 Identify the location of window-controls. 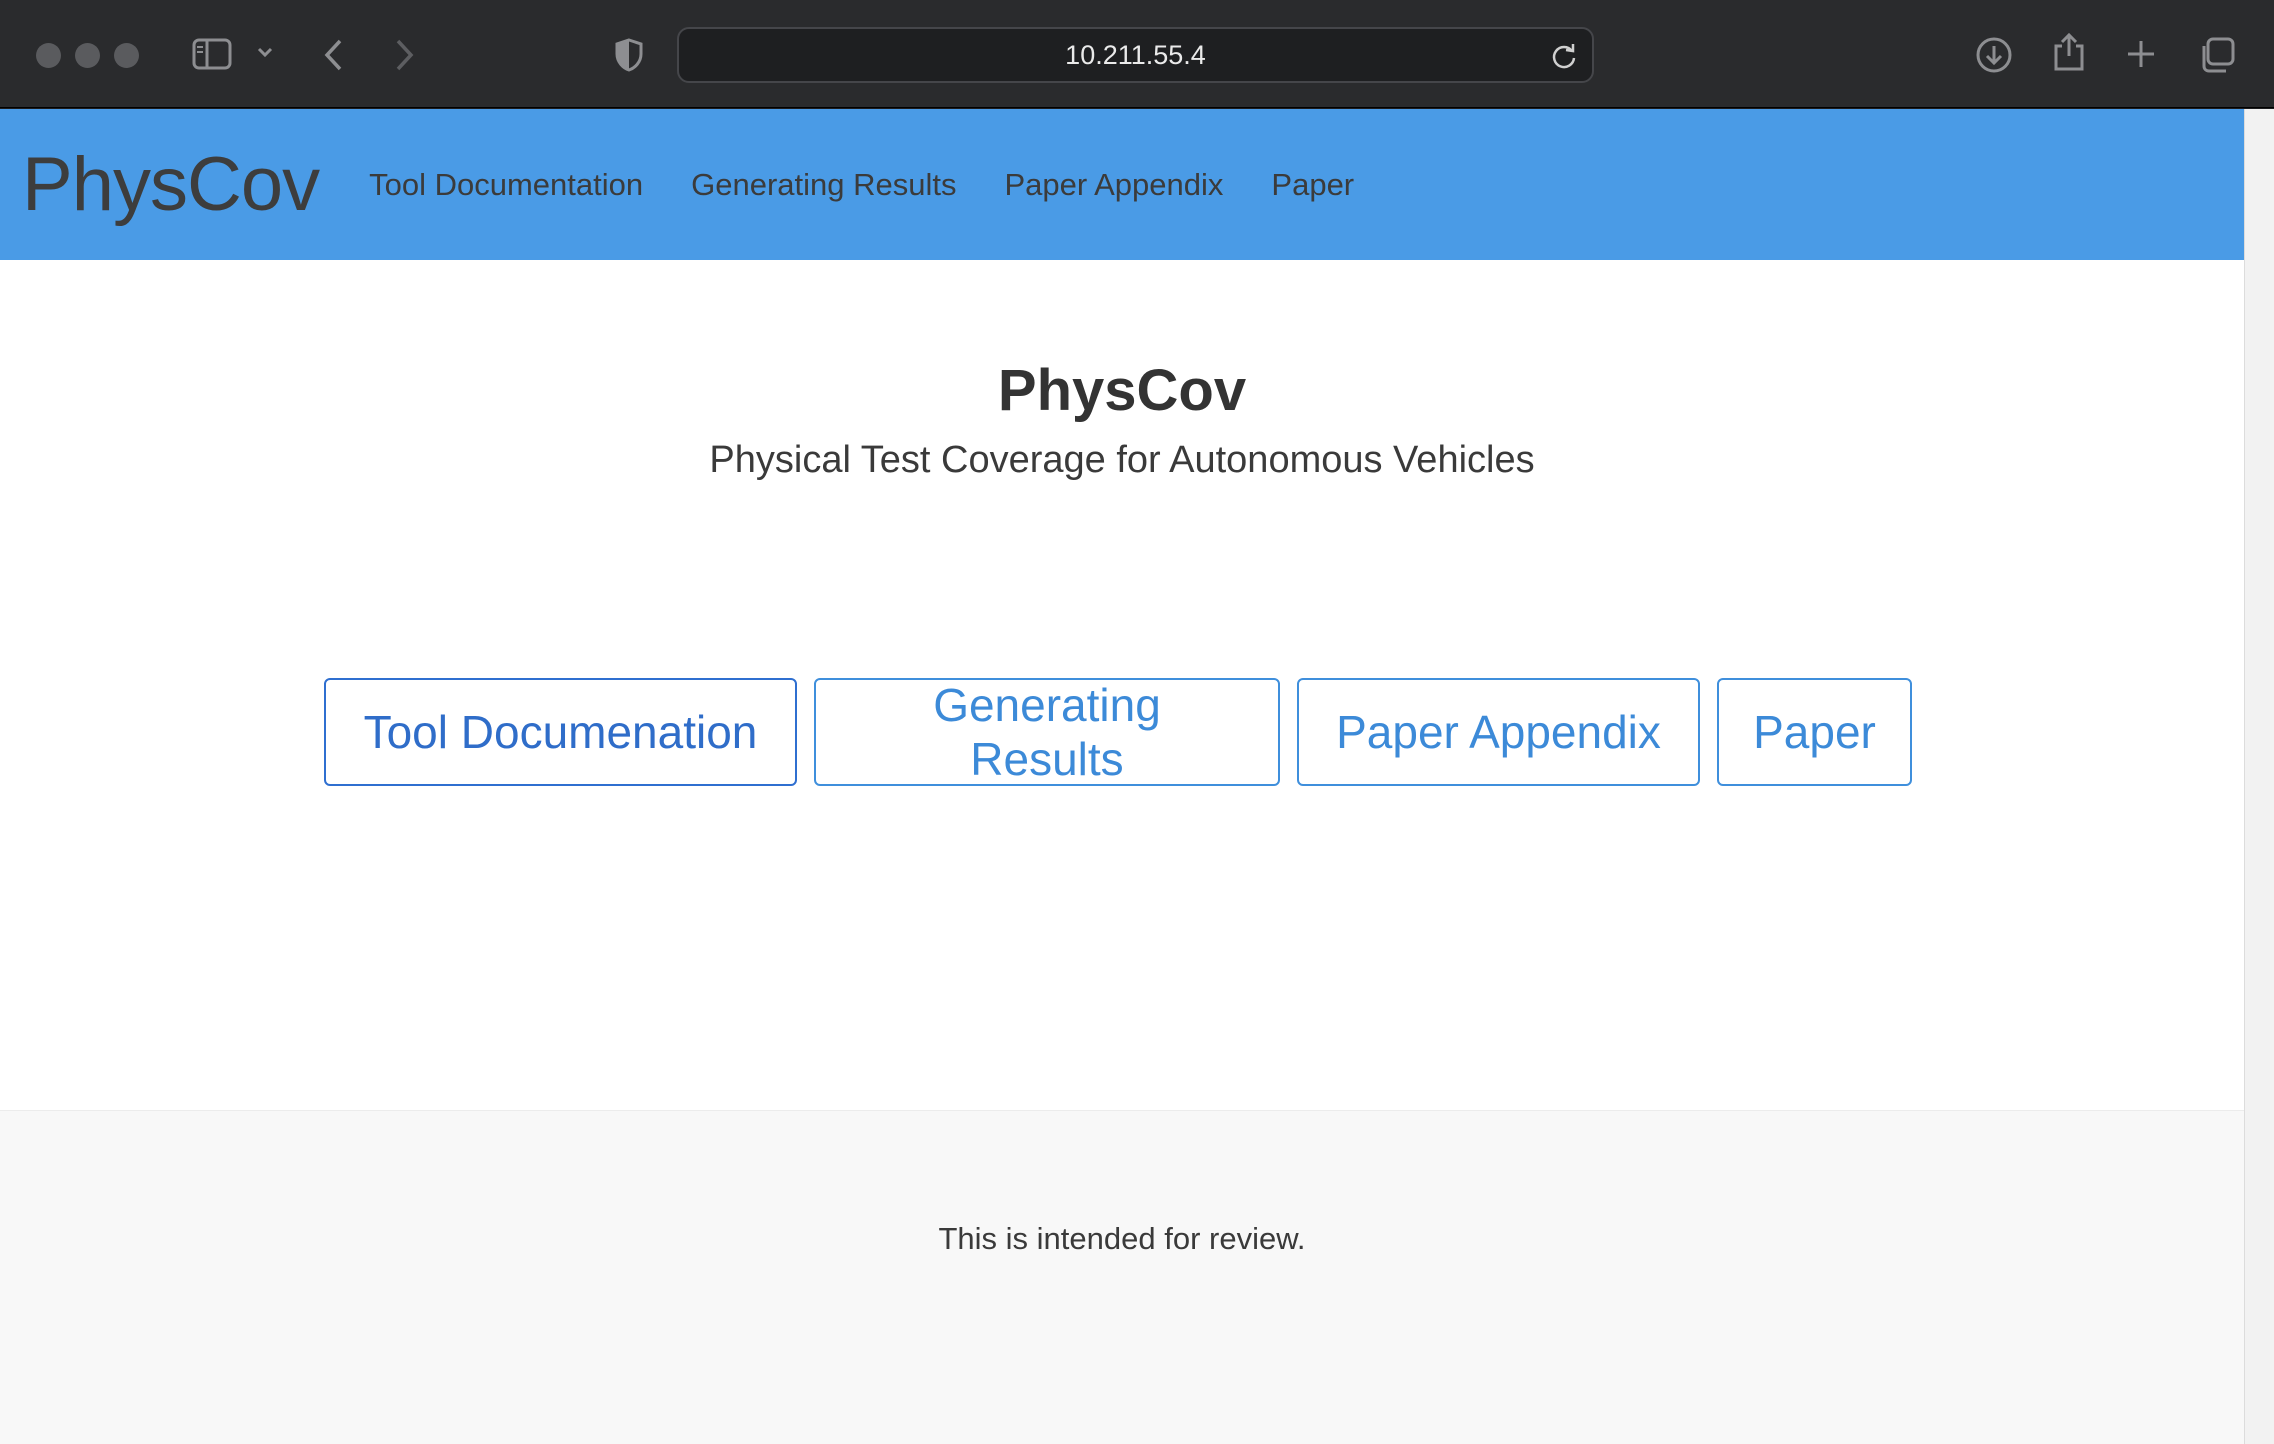
(87, 55).